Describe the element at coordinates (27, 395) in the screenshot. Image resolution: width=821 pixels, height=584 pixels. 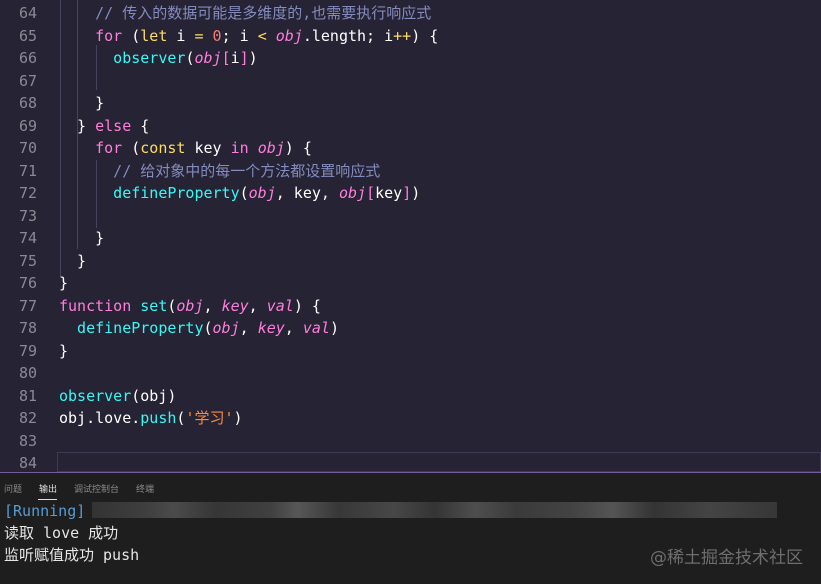
I see `line-number: 81` at that location.